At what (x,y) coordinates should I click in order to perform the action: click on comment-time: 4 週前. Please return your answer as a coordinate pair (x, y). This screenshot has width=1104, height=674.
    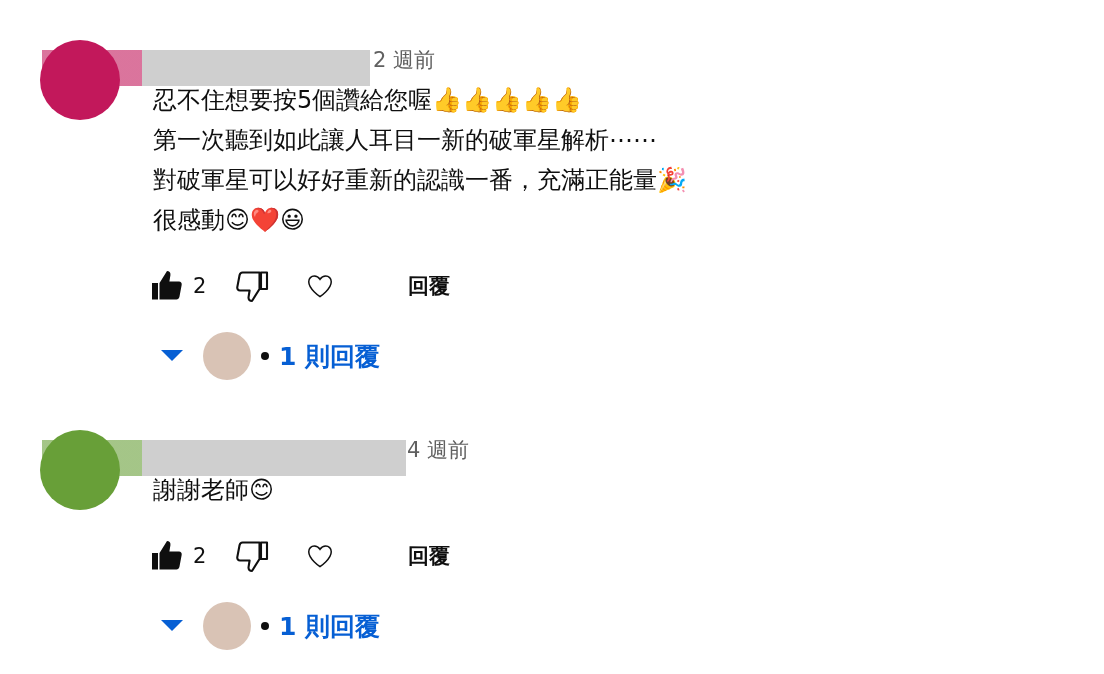
    Looking at the image, I should click on (438, 450).